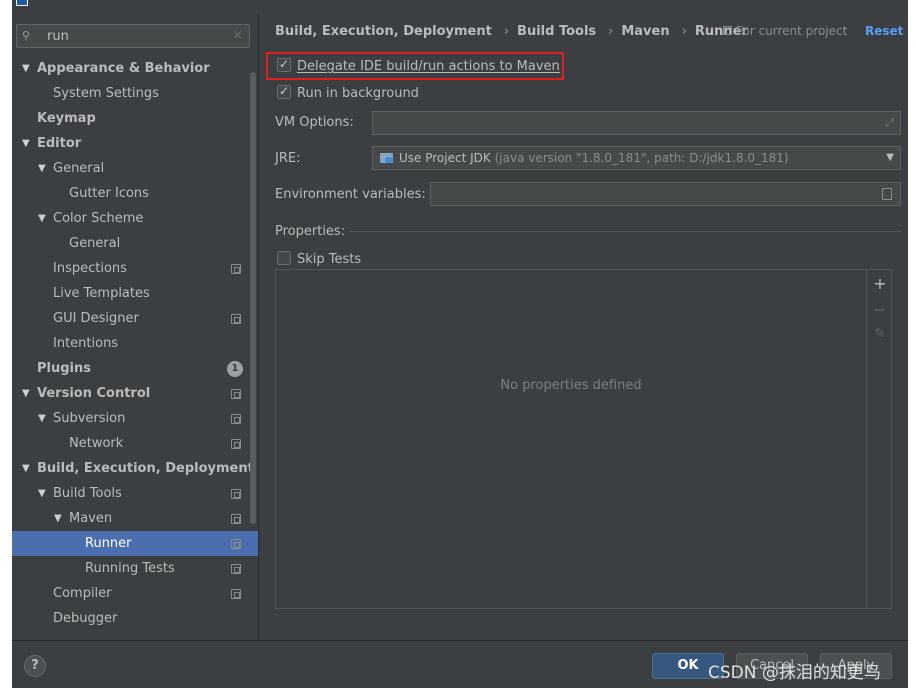 Image resolution: width=916 pixels, height=688 pixels. What do you see at coordinates (890, 158) in the screenshot?
I see `chevron-down-icon: ▼` at bounding box center [890, 158].